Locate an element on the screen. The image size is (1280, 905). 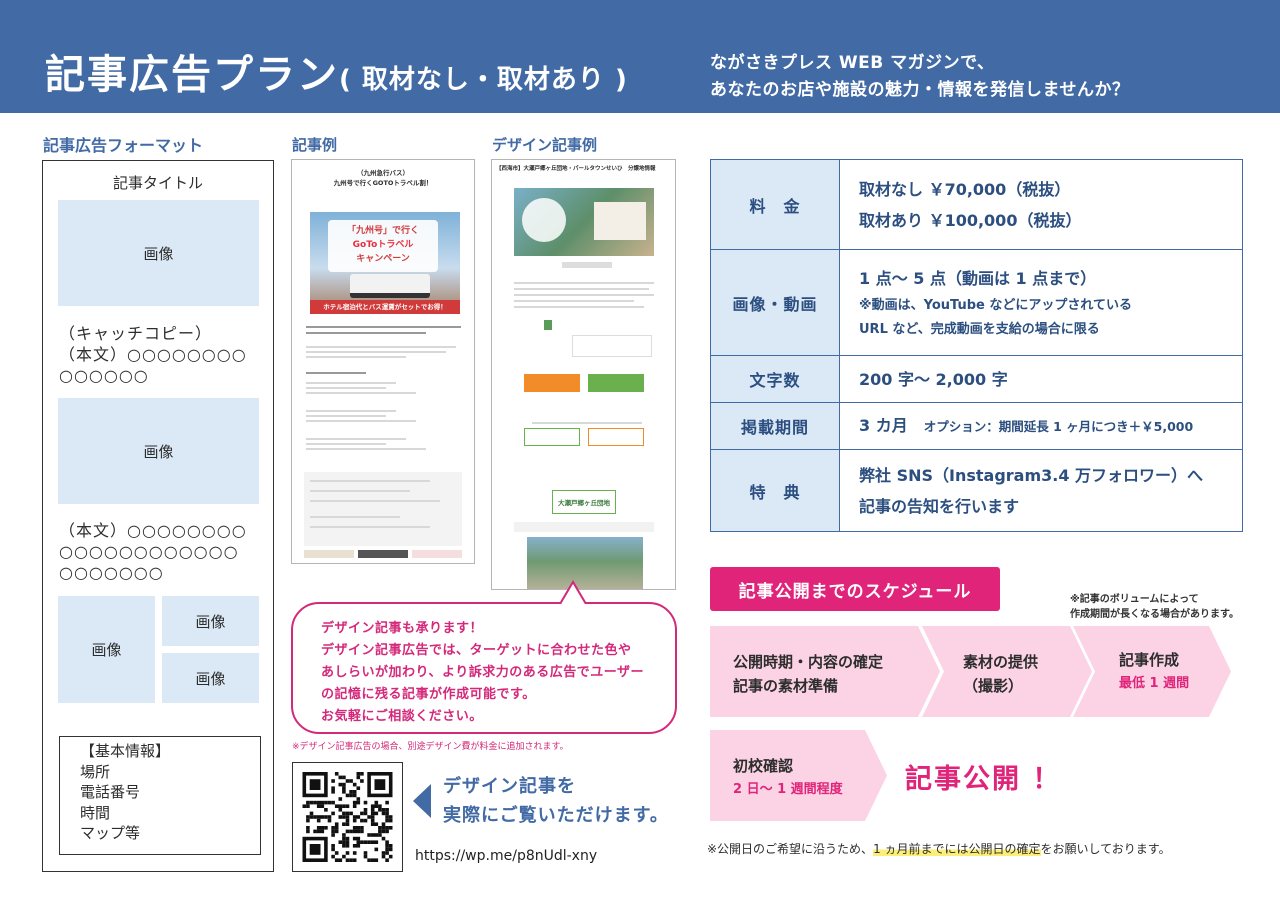
format-image-1: 画像 is located at coordinates (158, 253).